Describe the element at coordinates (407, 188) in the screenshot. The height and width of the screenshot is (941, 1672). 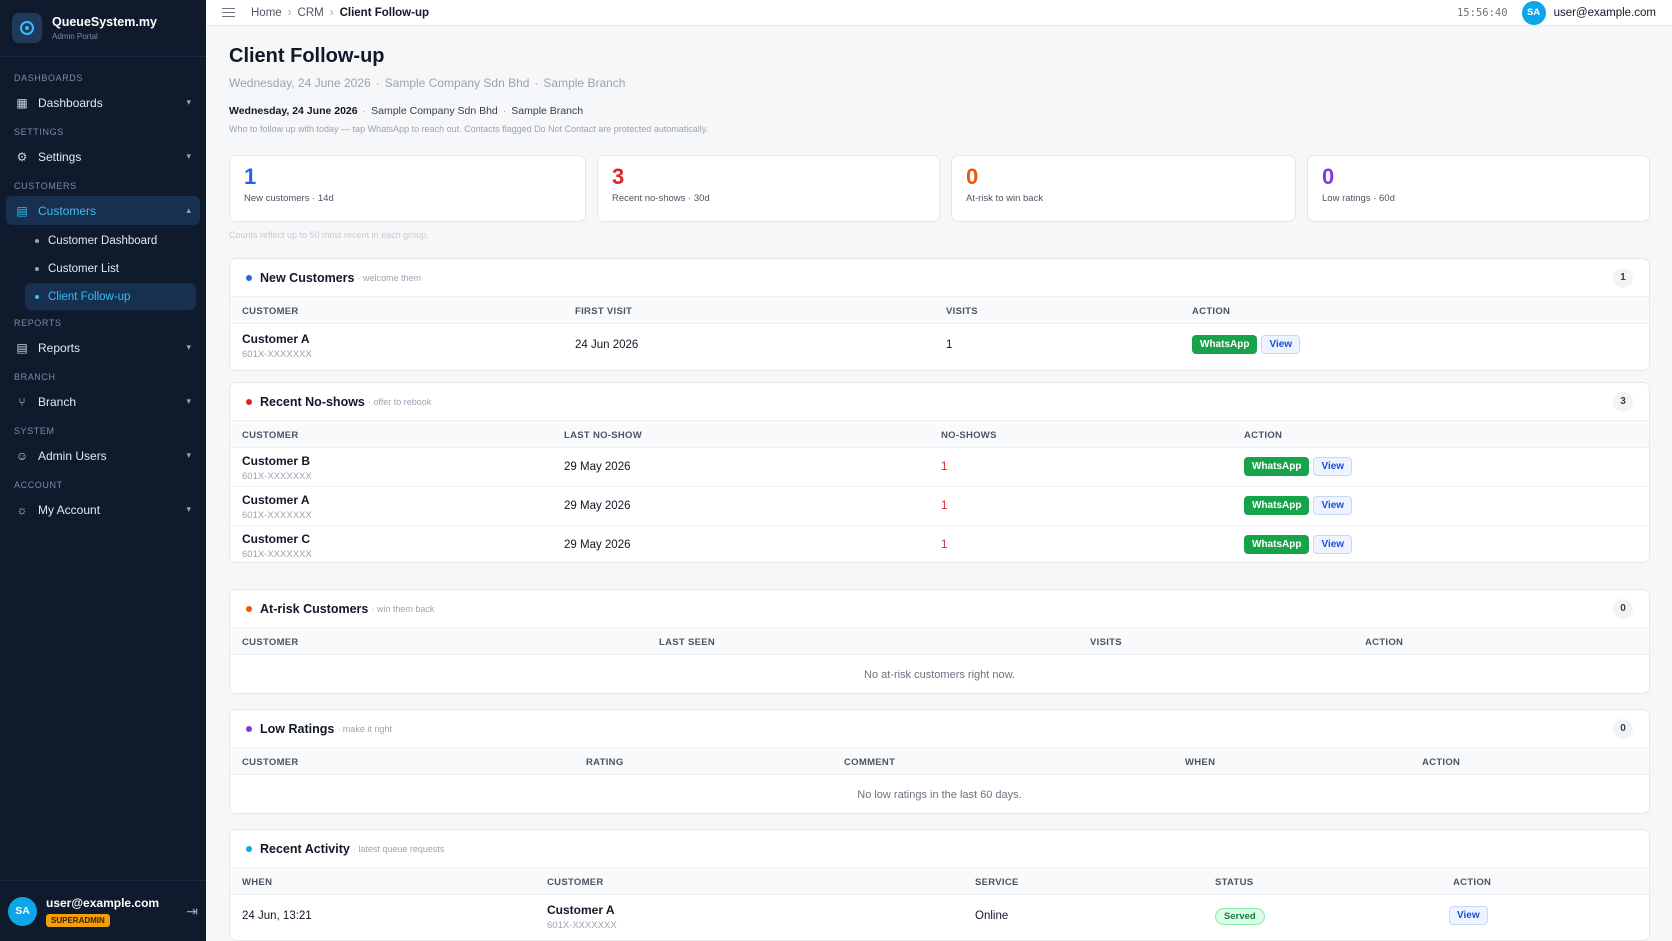
I see `card-new-customers: 1 New customers · 14d` at that location.